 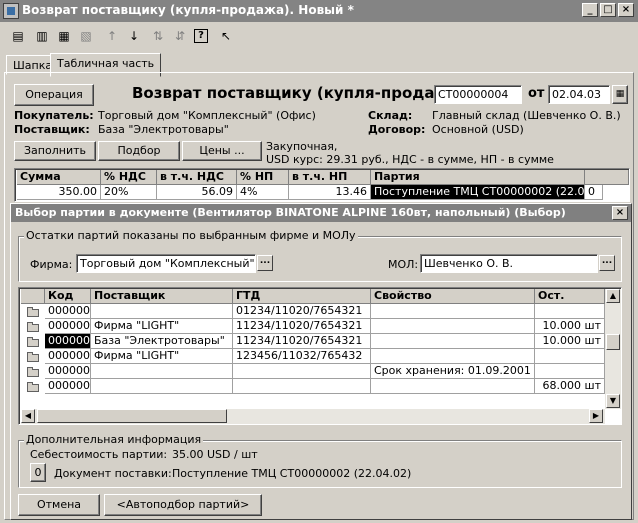 I want to click on table-cell: 20%, so click(x=129, y=192).